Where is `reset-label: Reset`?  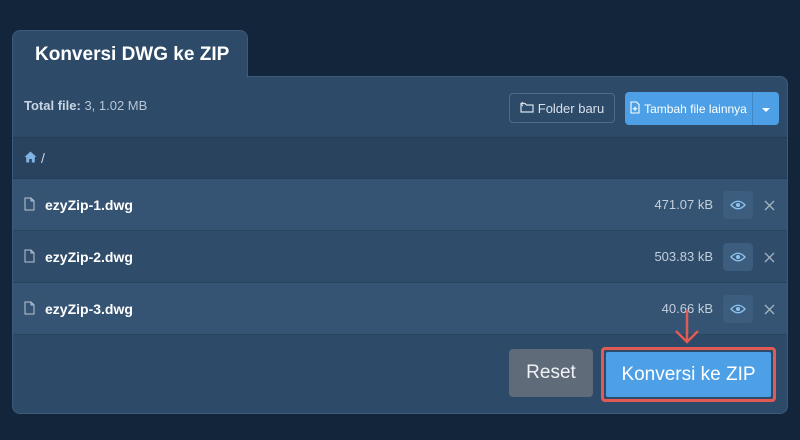 reset-label: Reset is located at coordinates (551, 372).